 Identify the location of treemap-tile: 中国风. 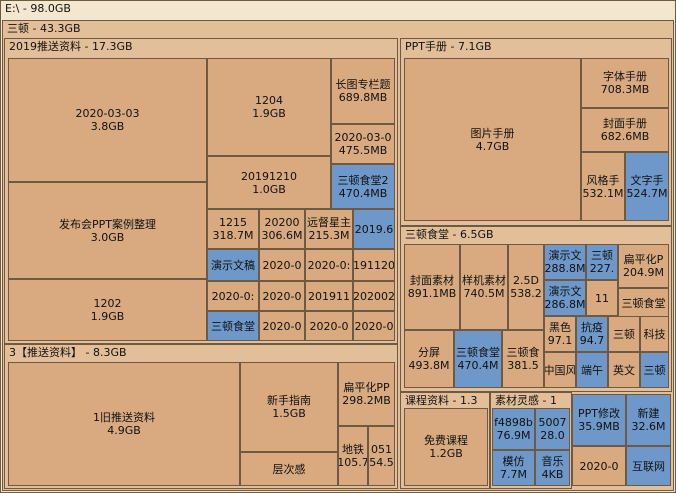
(560, 370).